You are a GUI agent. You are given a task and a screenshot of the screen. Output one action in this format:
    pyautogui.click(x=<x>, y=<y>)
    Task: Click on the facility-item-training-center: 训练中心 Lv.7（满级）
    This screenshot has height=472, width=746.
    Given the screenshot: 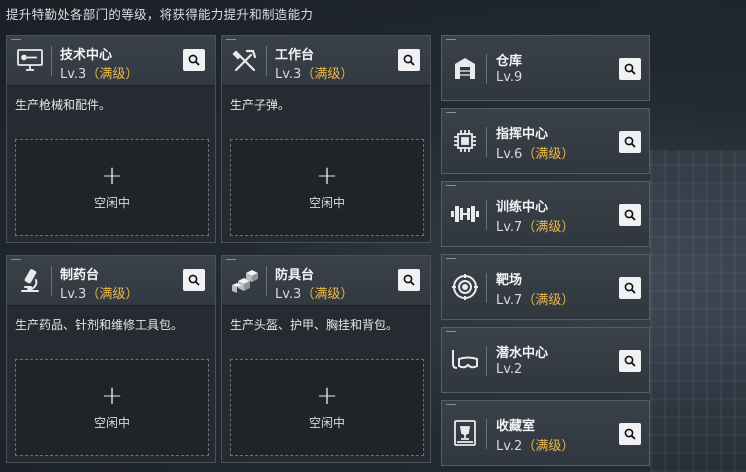 What is the action you would take?
    pyautogui.click(x=545, y=214)
    